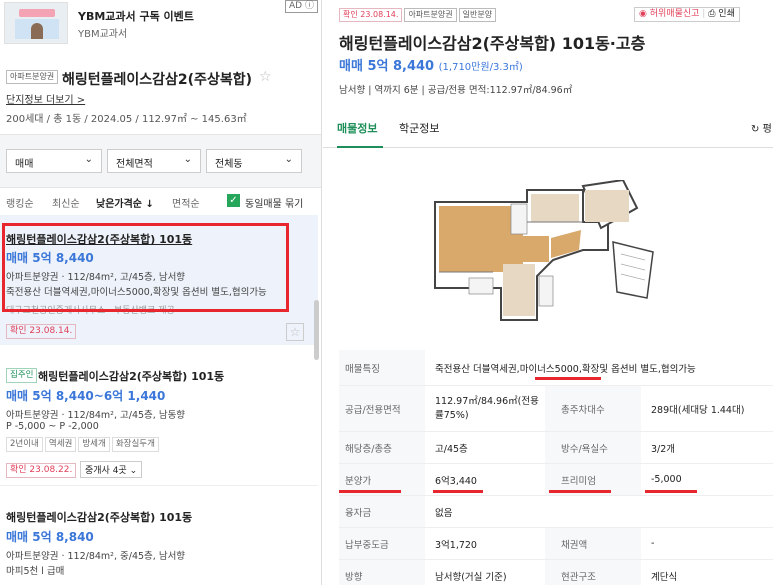  I want to click on table-header-cell: 총주차대수, so click(593, 408).